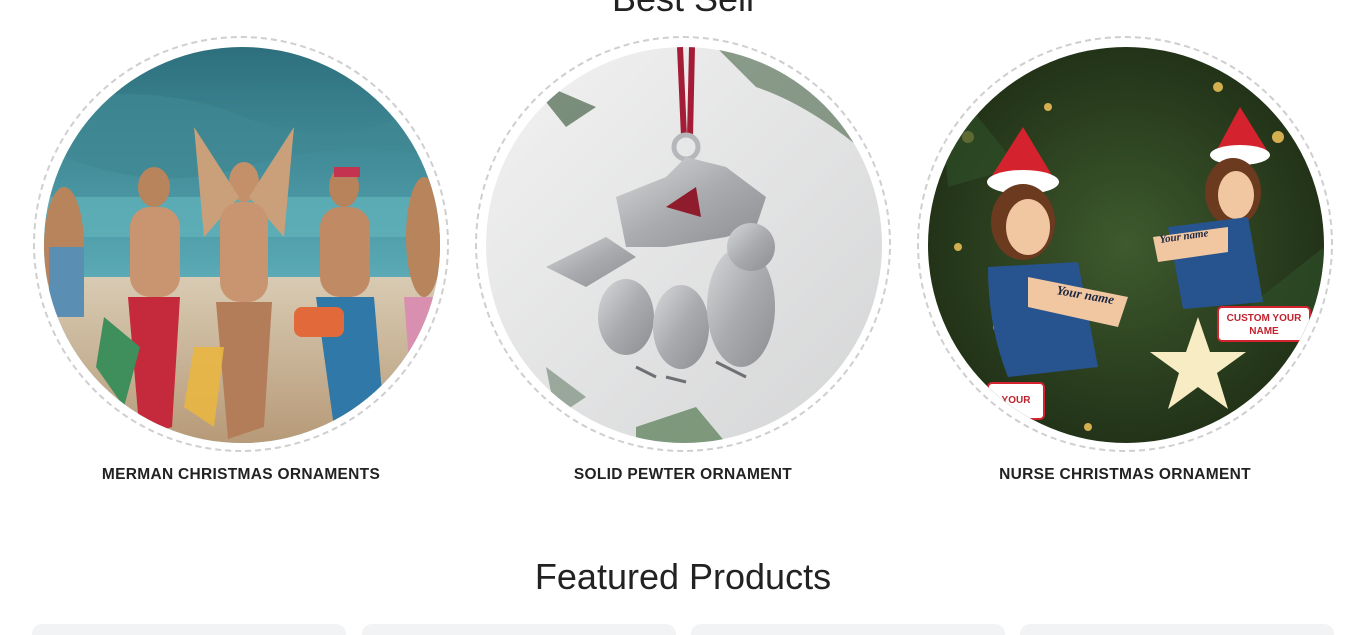 The image size is (1366, 635). Describe the element at coordinates (1125, 475) in the screenshot. I see `category-label: NURSE CHRISTMAS ORNAMENT` at that location.